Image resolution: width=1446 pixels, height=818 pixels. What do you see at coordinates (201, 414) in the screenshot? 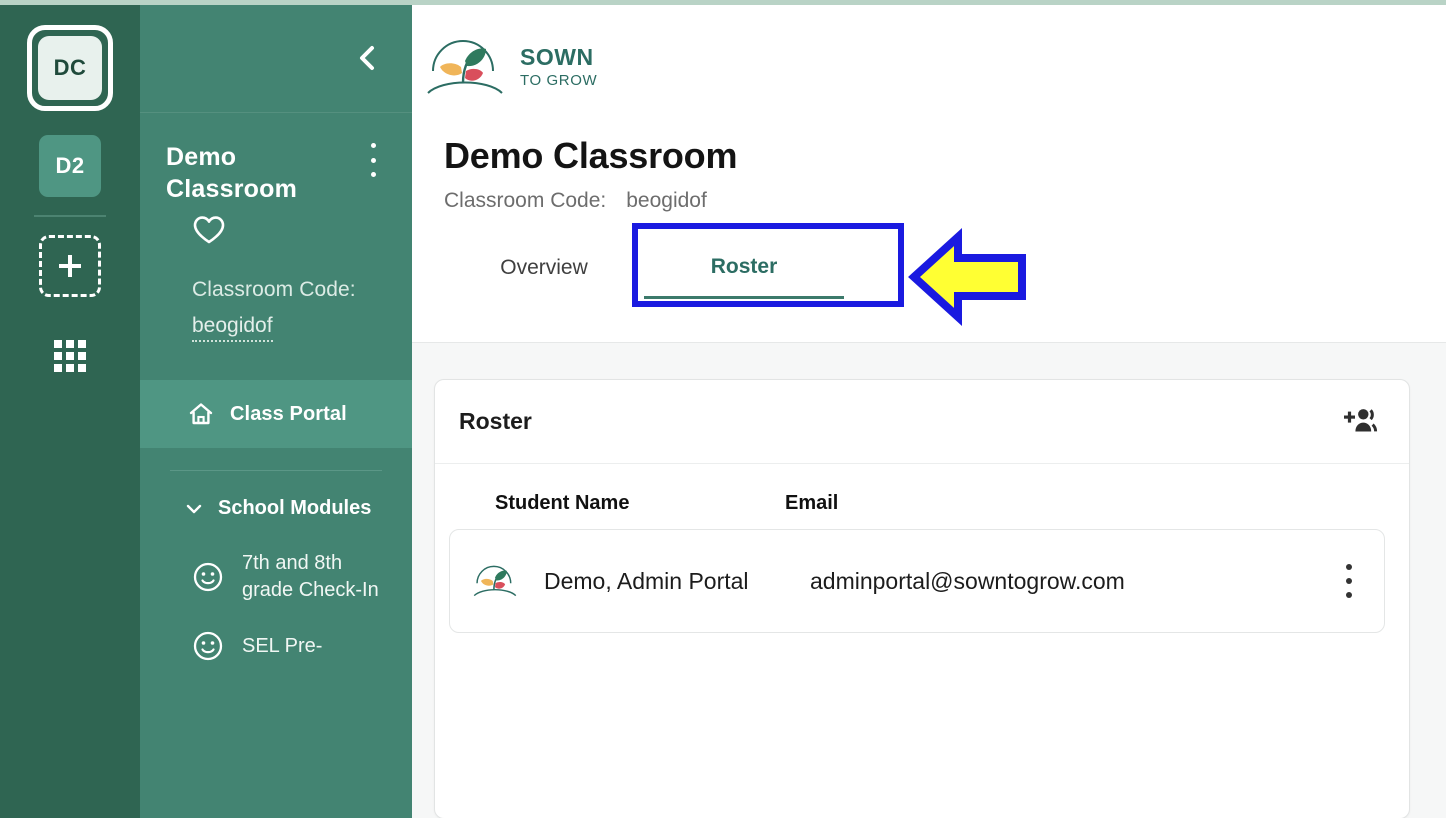
I see `home-icon` at bounding box center [201, 414].